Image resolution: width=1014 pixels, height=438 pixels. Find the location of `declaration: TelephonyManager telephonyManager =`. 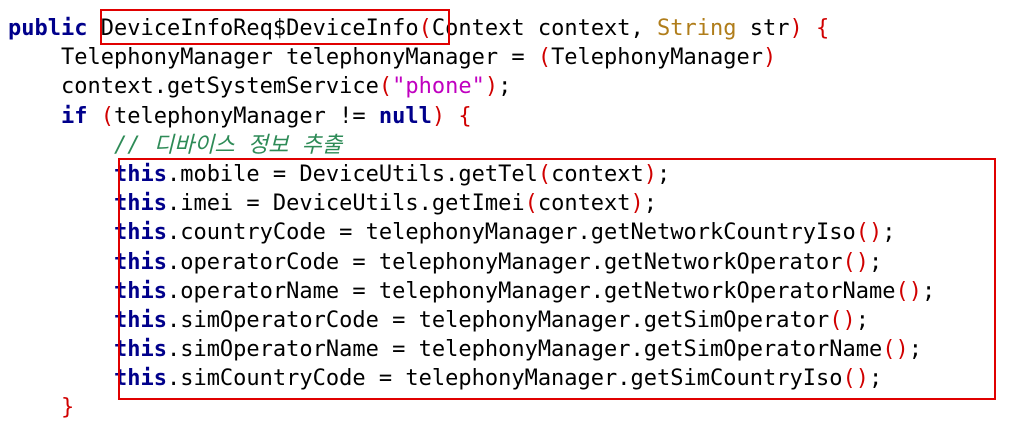

declaration: TelephonyManager telephonyManager = is located at coordinates (299, 58).